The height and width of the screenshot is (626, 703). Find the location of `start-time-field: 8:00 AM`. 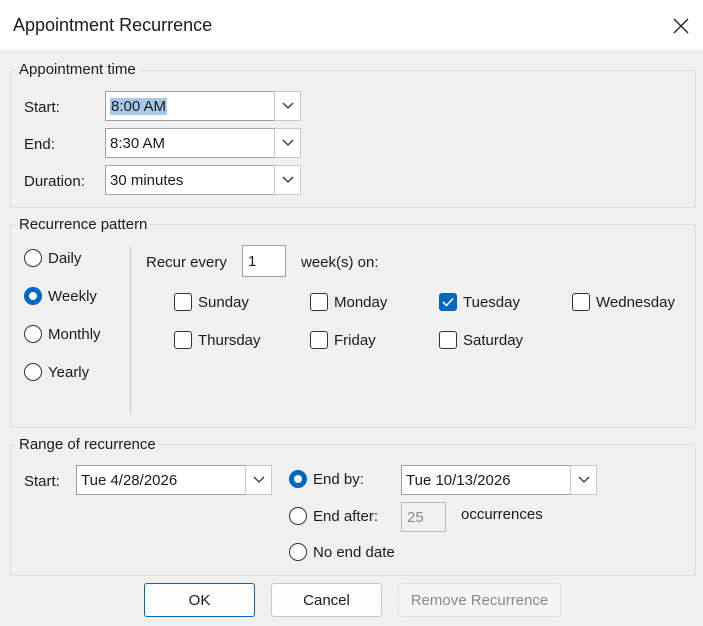

start-time-field: 8:00 AM is located at coordinates (190, 106).